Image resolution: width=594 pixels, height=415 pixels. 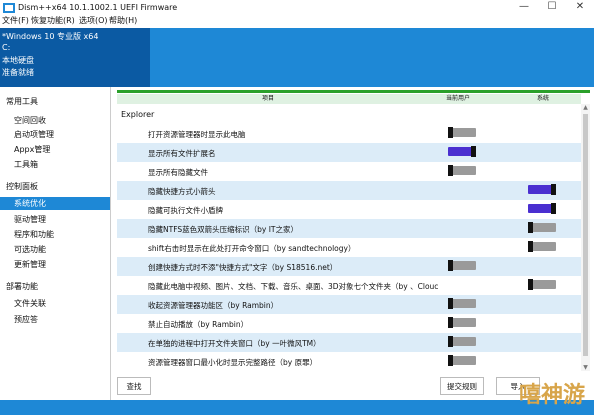 I want to click on setting-label: 收起资源管理器功能区（by Rambin）, so click(x=213, y=305).